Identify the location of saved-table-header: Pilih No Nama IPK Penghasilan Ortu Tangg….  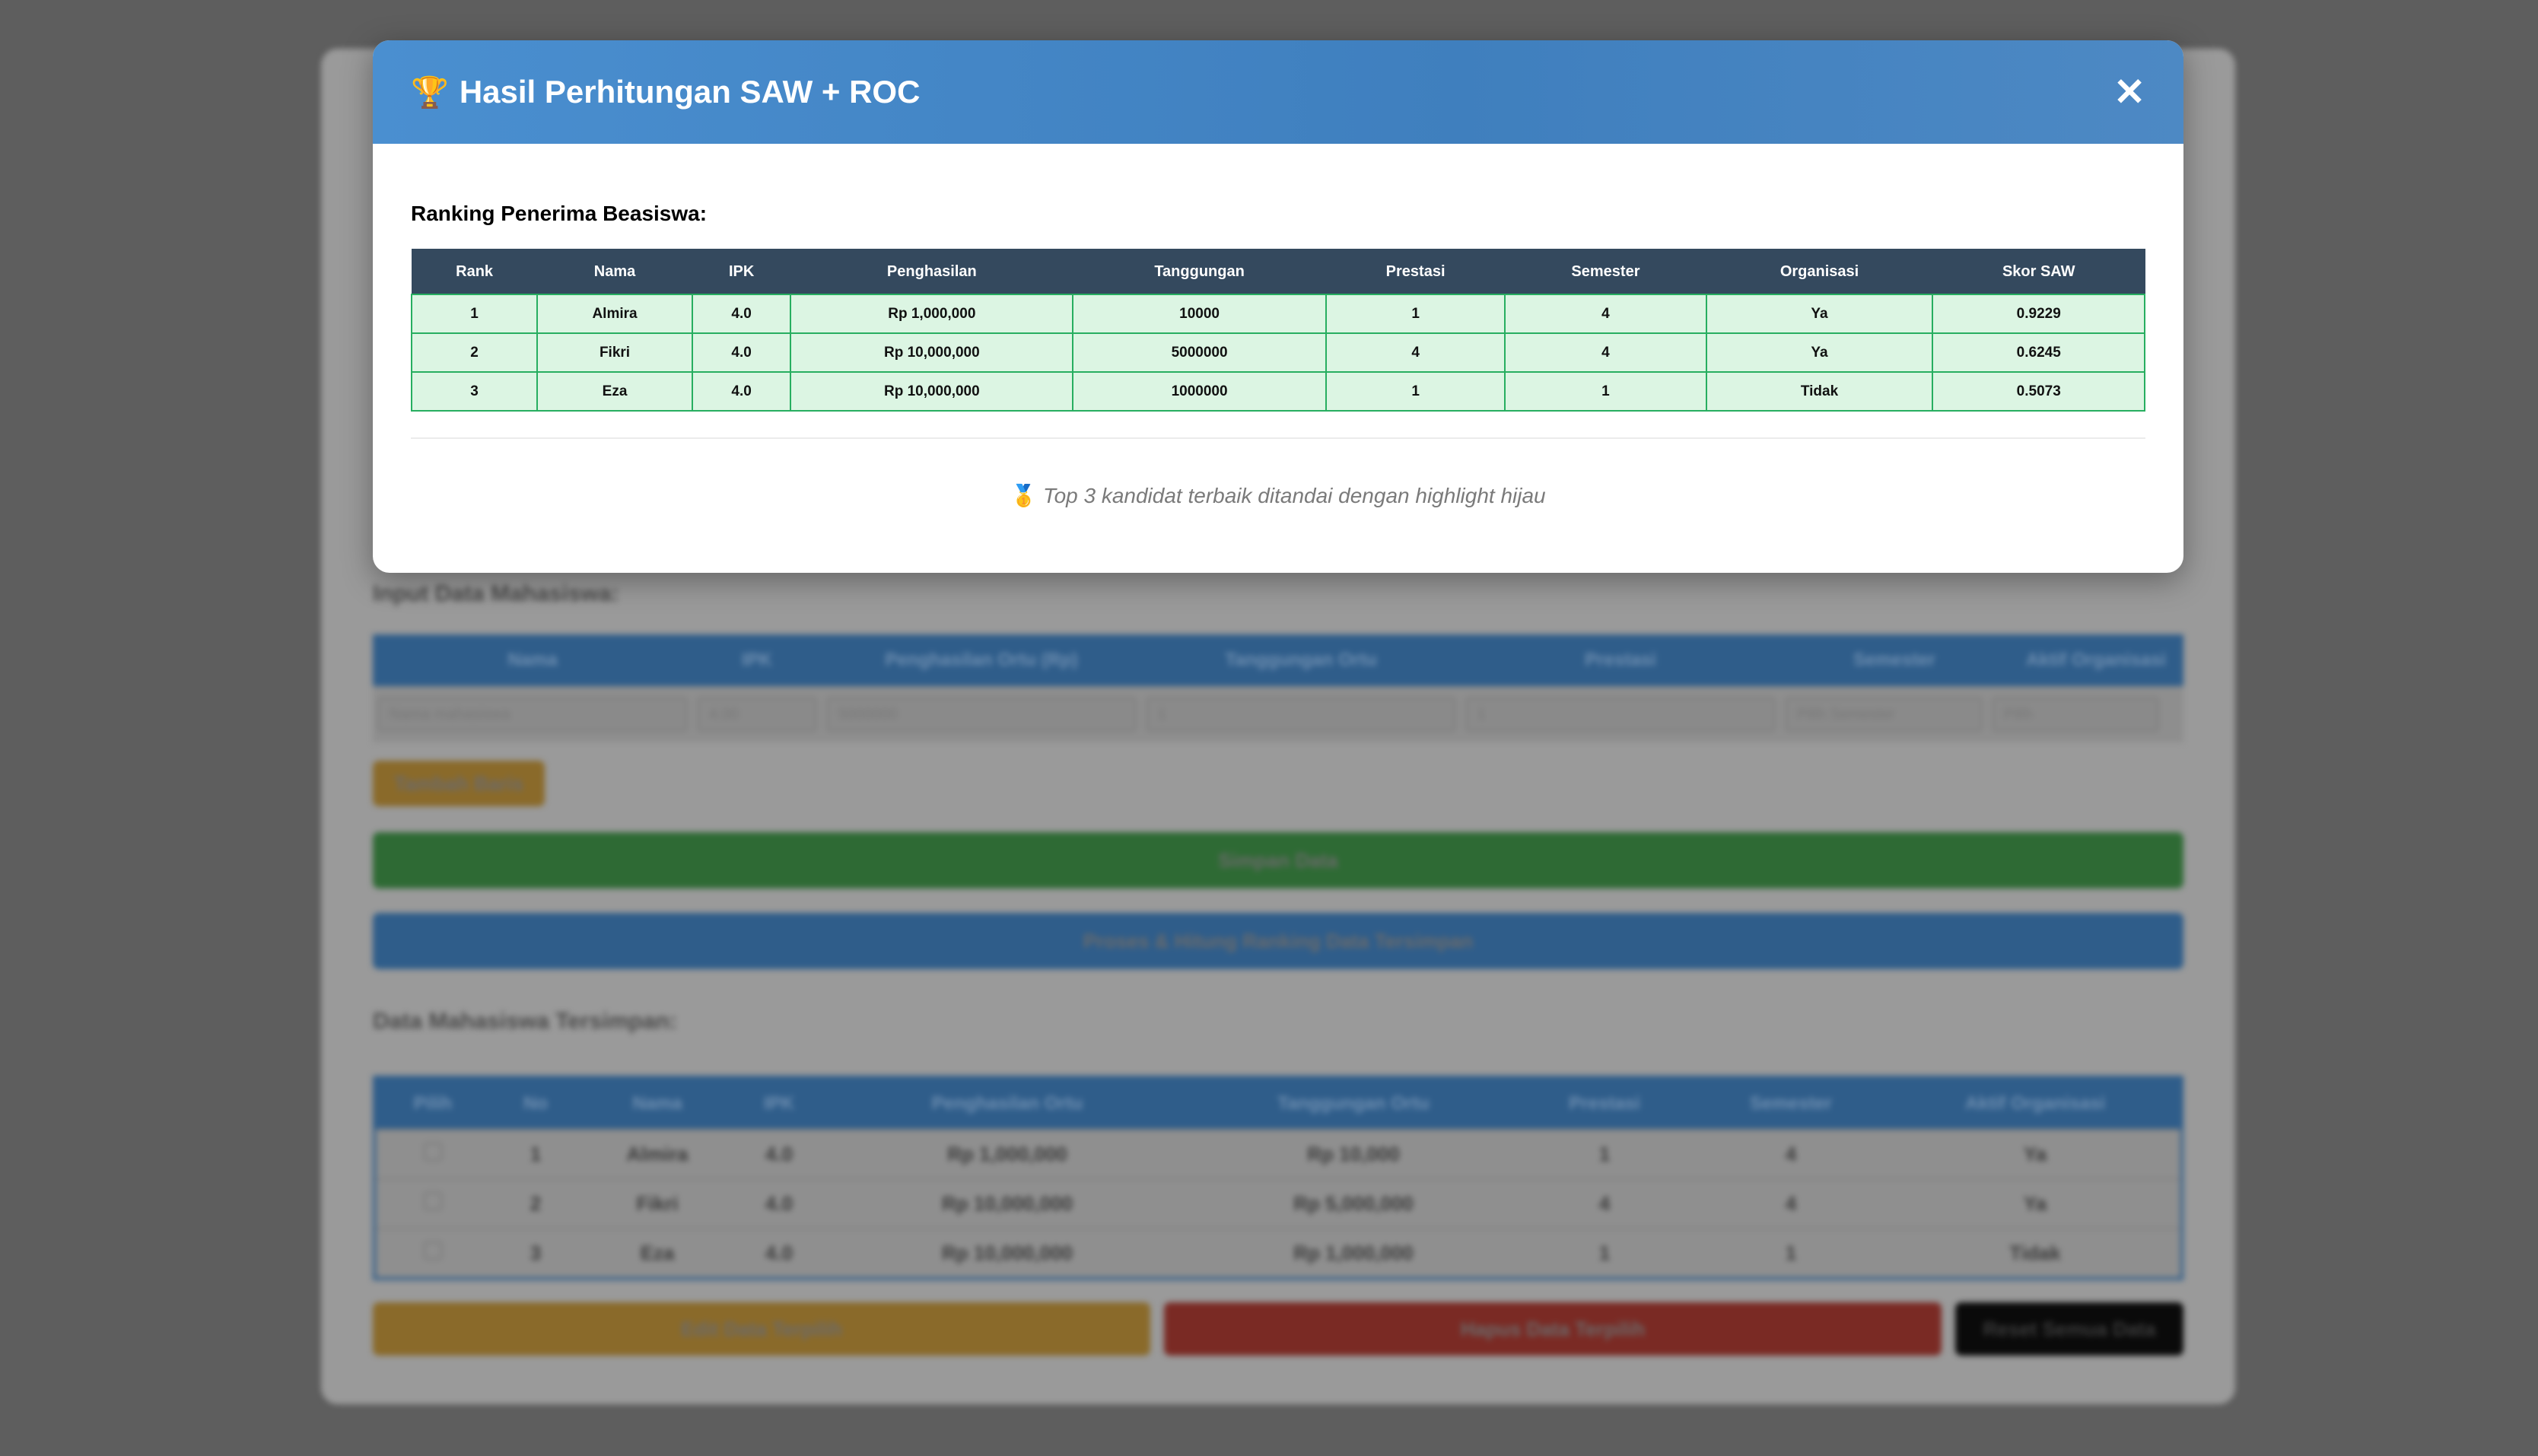
(1278, 1104).